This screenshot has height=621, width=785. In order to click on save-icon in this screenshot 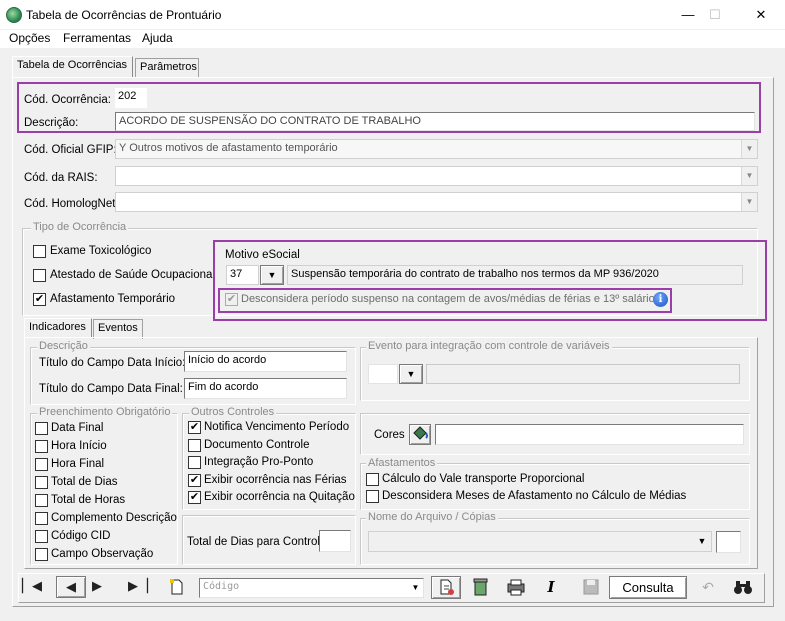, I will do `click(591, 587)`.